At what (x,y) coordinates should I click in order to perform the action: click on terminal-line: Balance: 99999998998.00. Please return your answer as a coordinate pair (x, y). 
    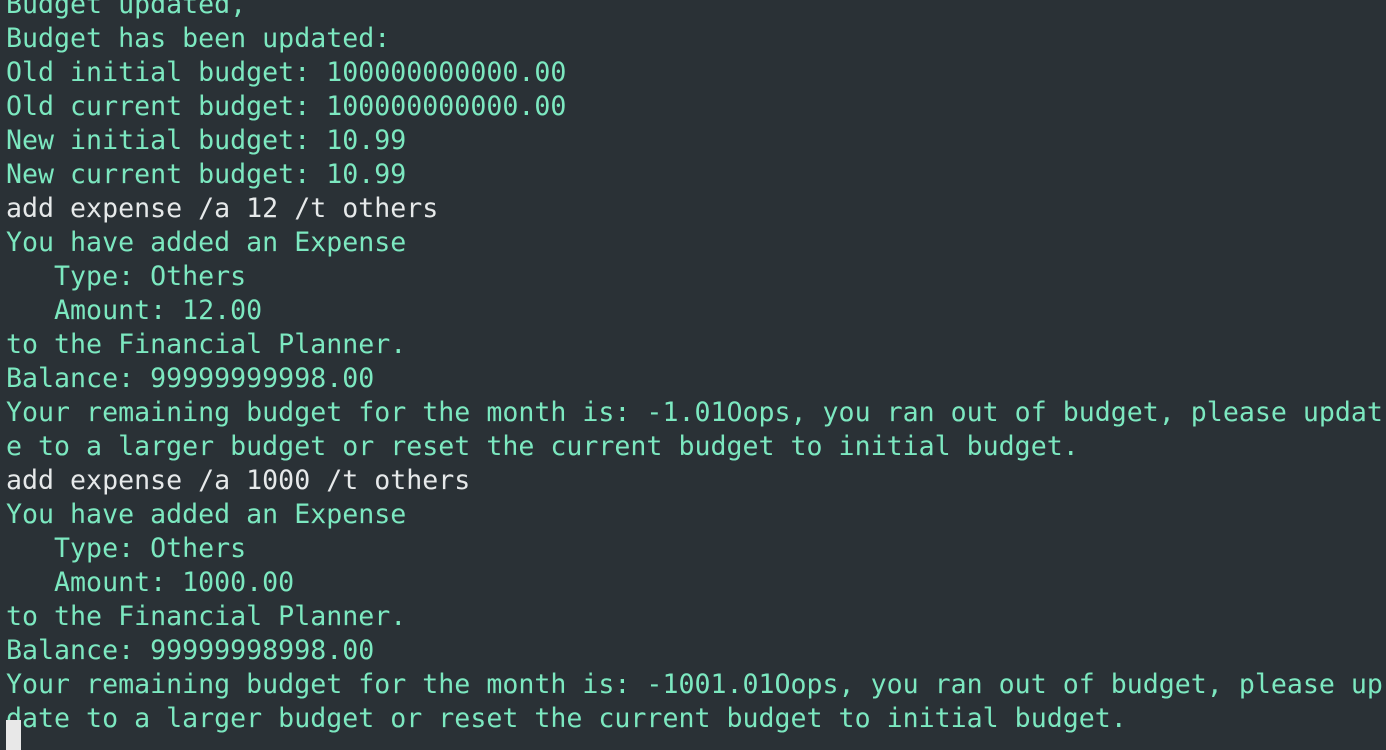
    Looking at the image, I should click on (190, 650).